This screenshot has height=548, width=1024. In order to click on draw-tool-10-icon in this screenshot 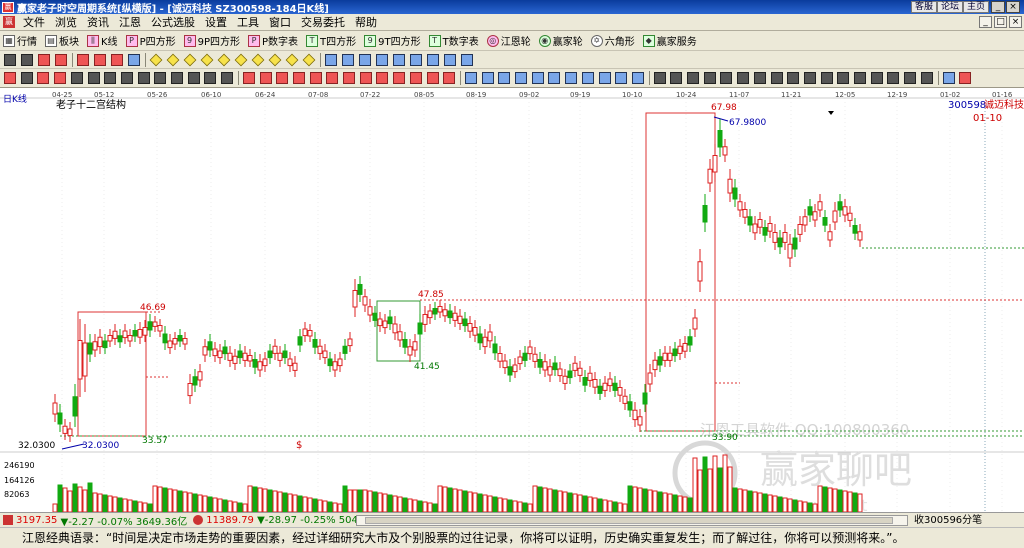, I will do `click(173, 60)`.